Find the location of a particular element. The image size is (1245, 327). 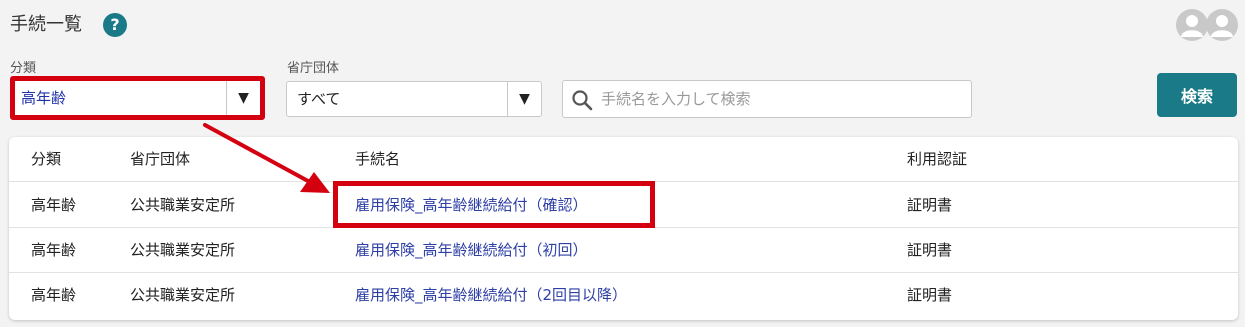

category-select: 高年齢 ▼ is located at coordinates (137, 98).